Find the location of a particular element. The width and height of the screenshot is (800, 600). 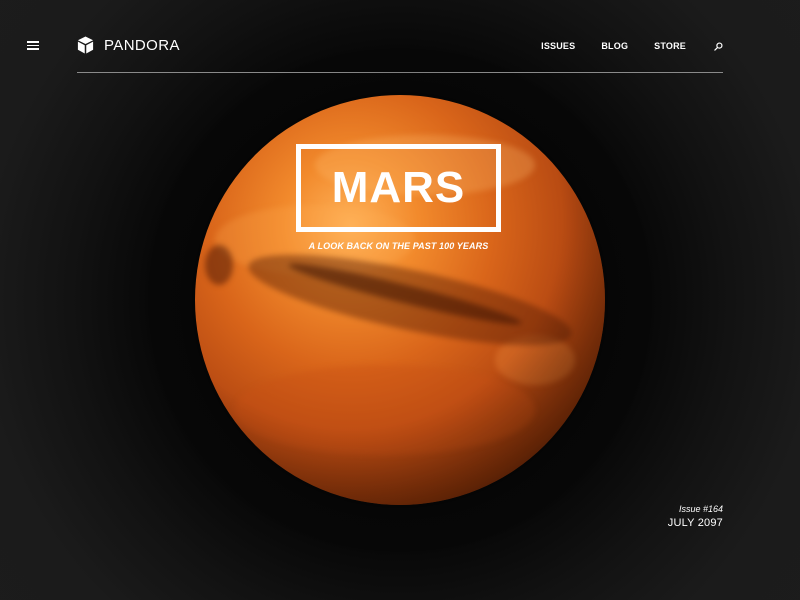

nav-item-blog: BLOG is located at coordinates (614, 46).